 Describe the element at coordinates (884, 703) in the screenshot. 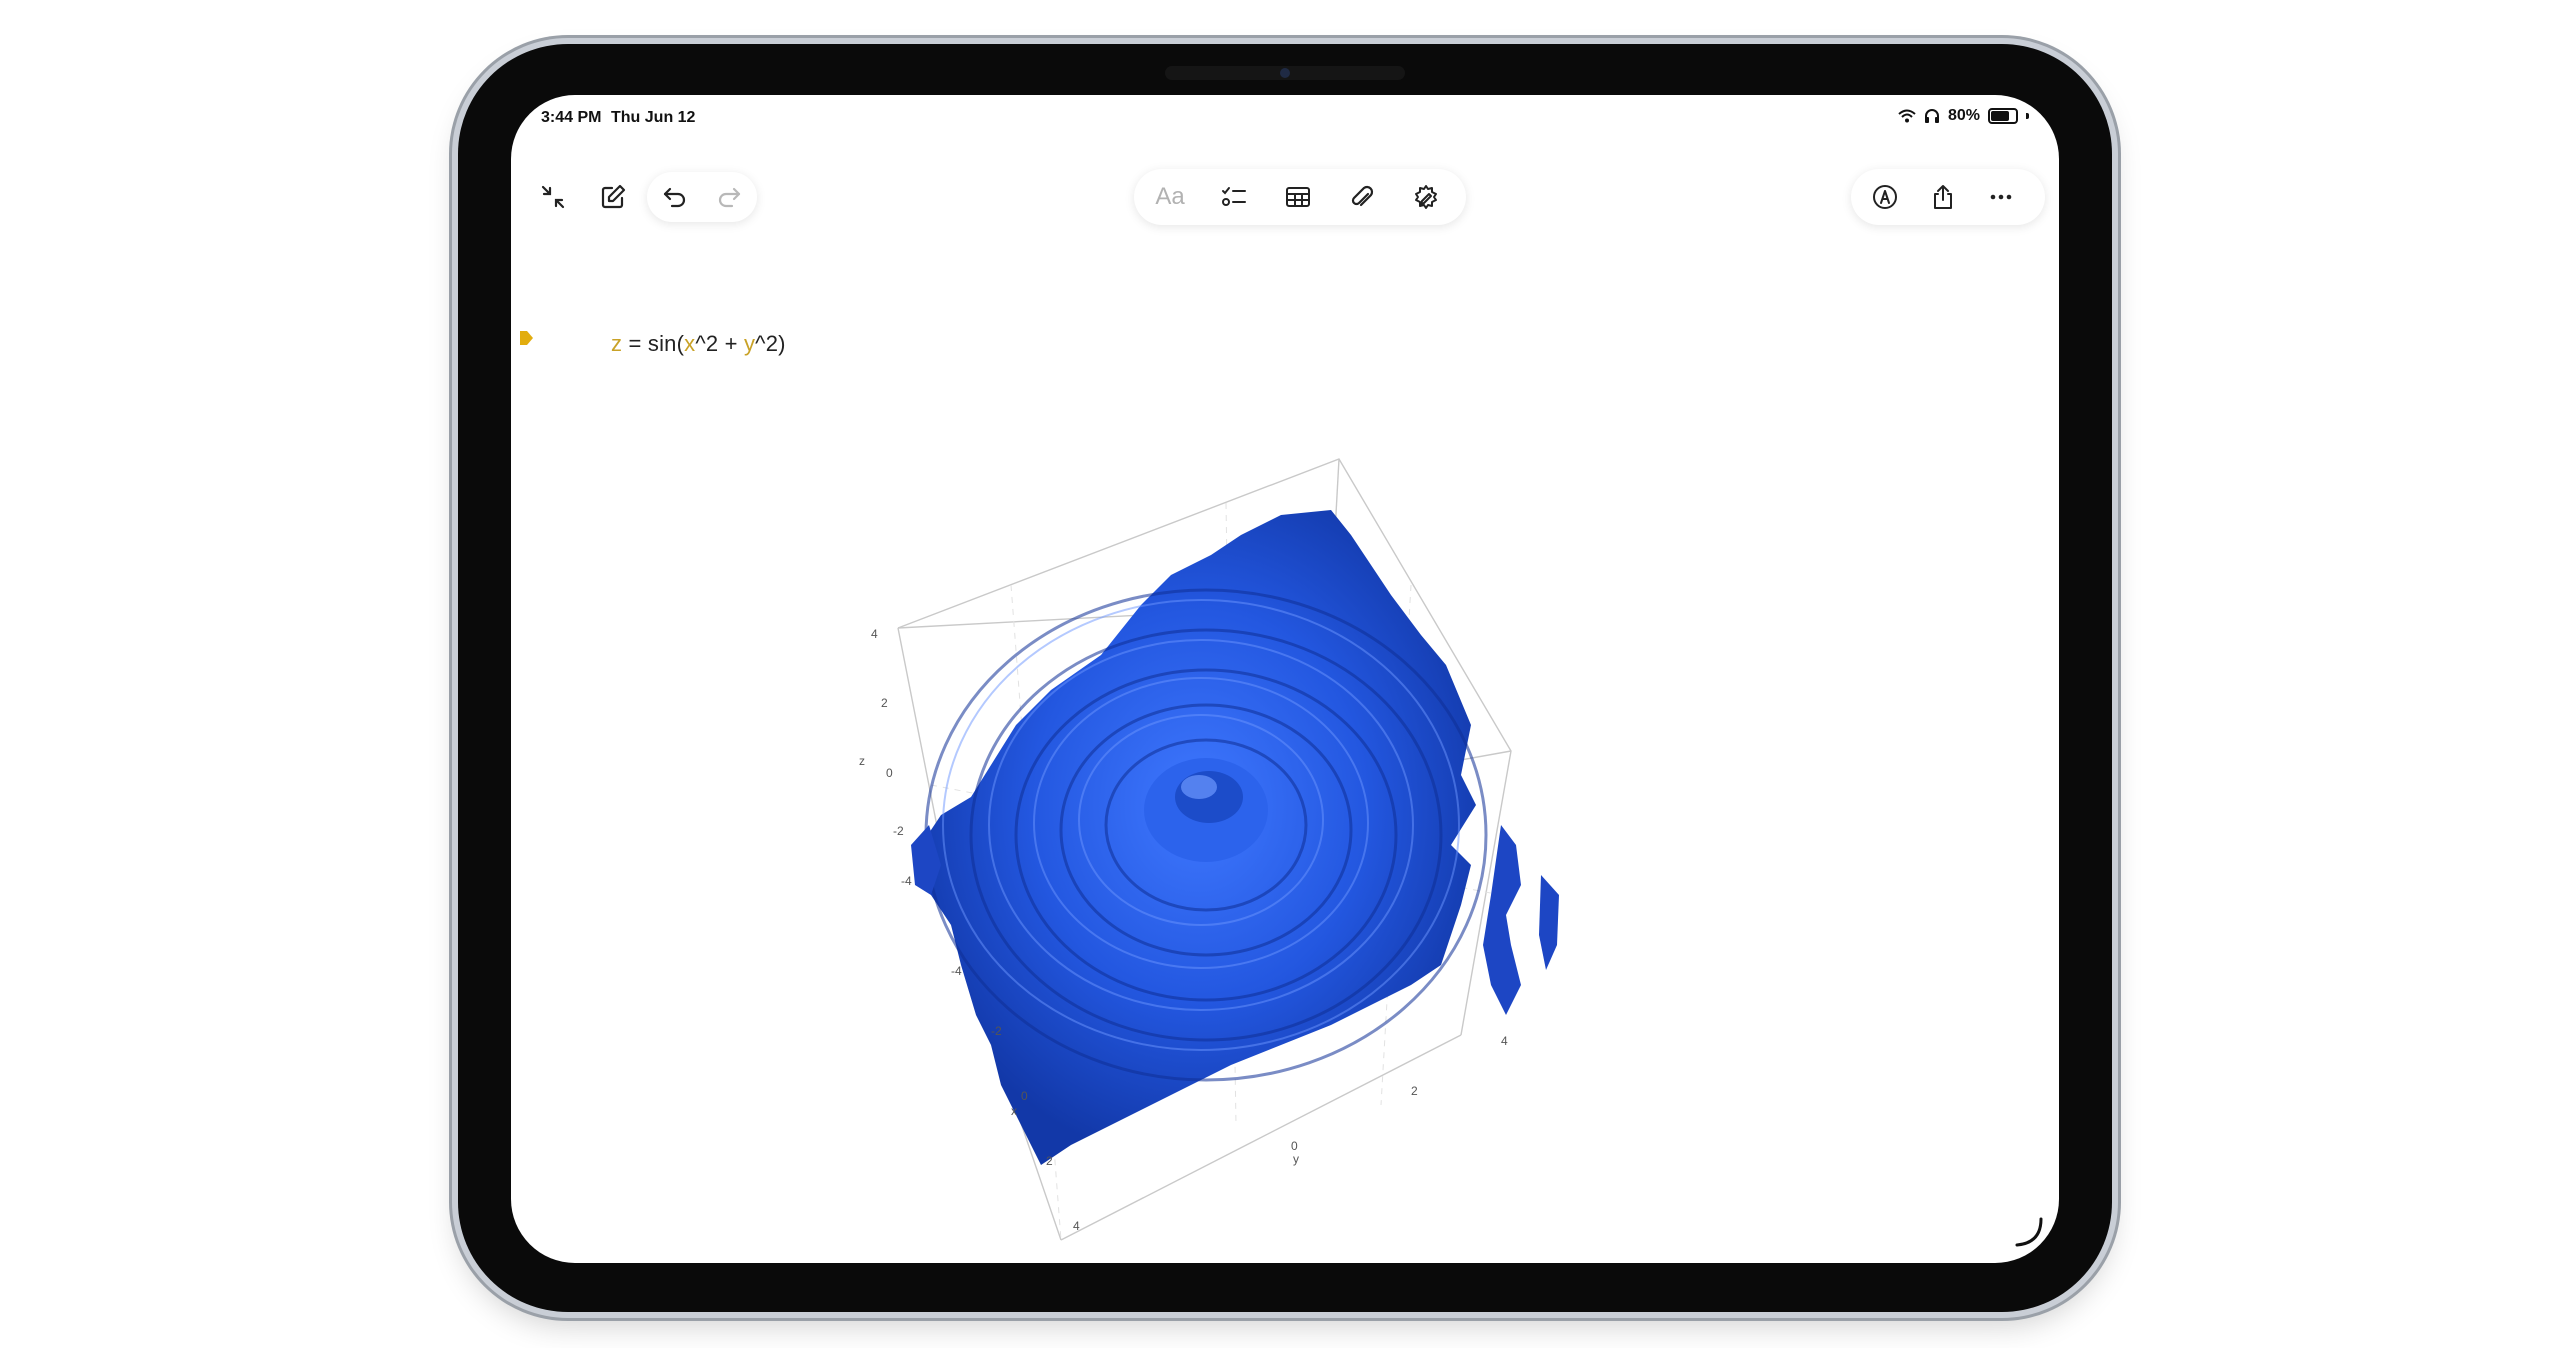

I see `z-tick-label: 2` at that location.